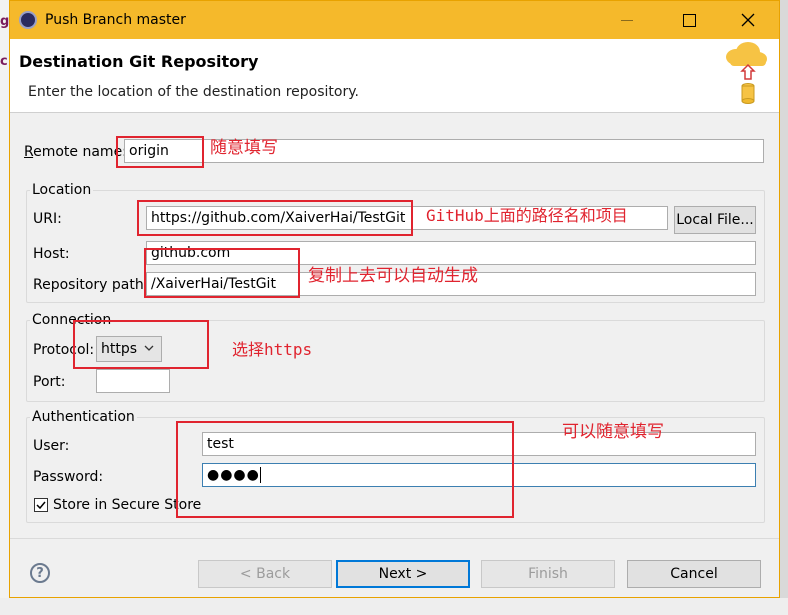  What do you see at coordinates (51, 254) in the screenshot?
I see `host-label: Host:` at bounding box center [51, 254].